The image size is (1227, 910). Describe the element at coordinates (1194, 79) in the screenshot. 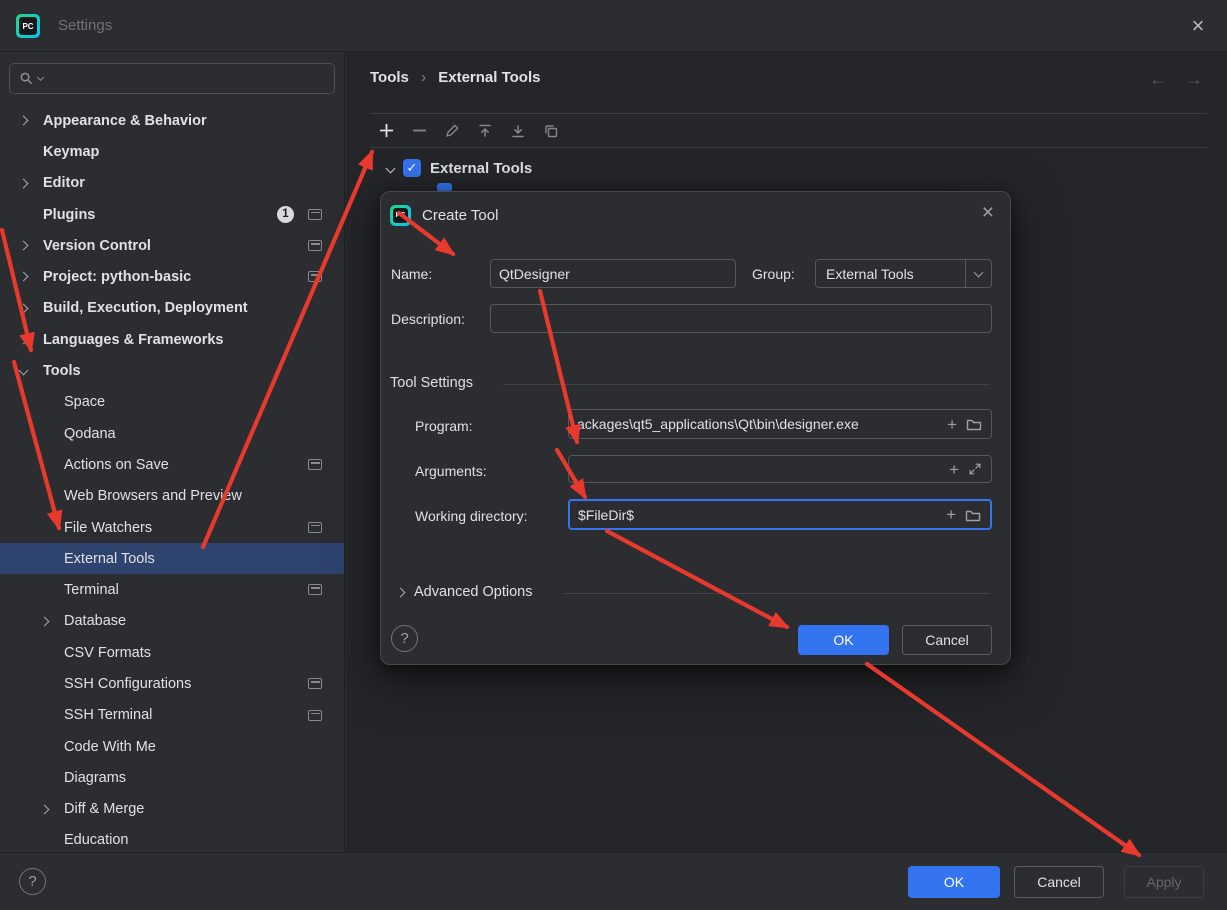

I see `forward-icon: →` at that location.